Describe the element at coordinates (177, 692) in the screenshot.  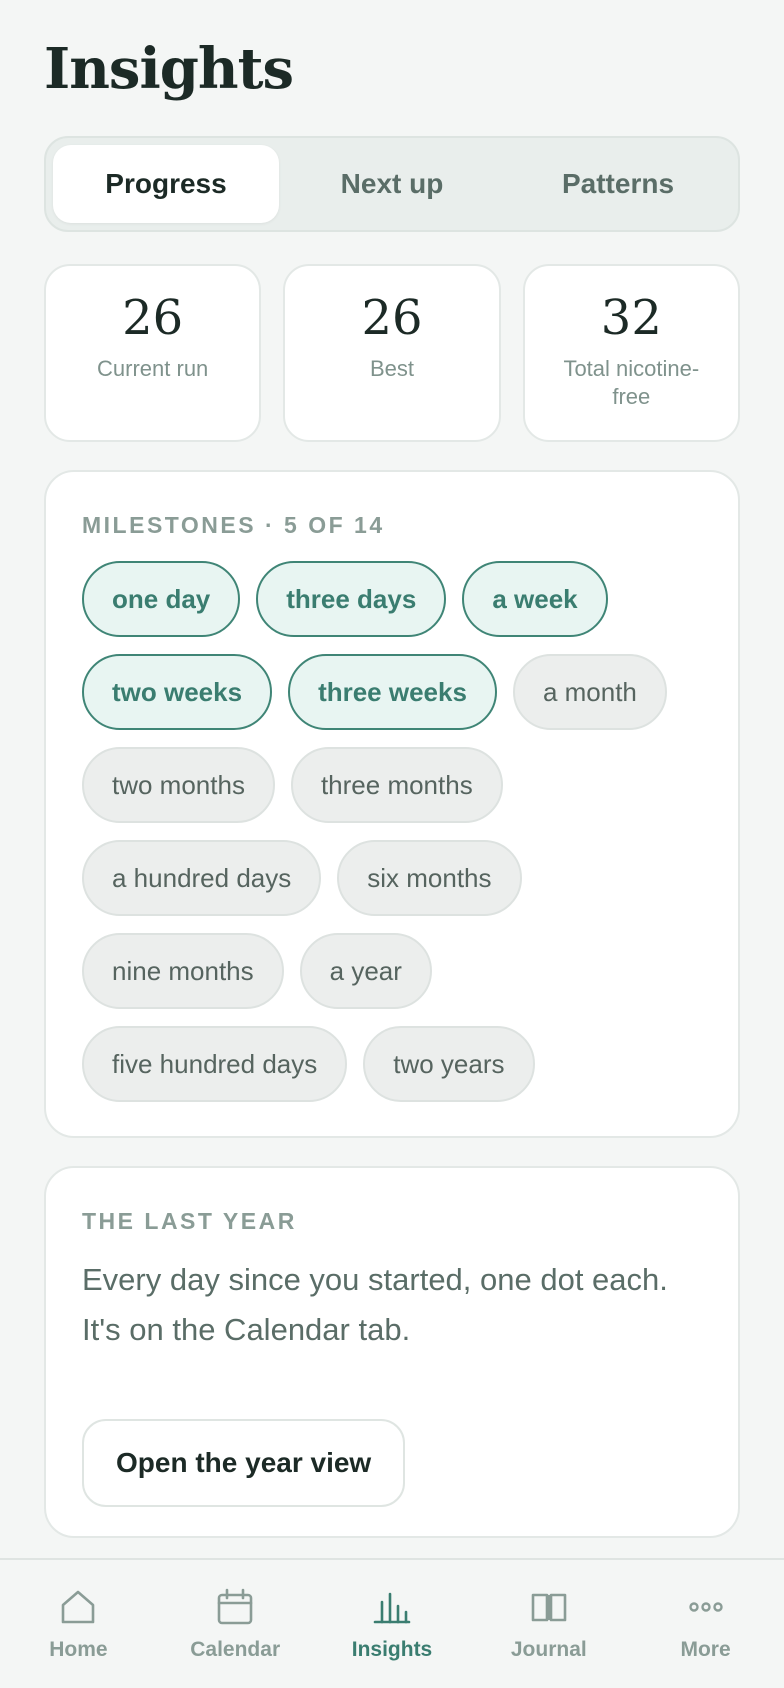
I see `milestone-chip: two weeks` at that location.